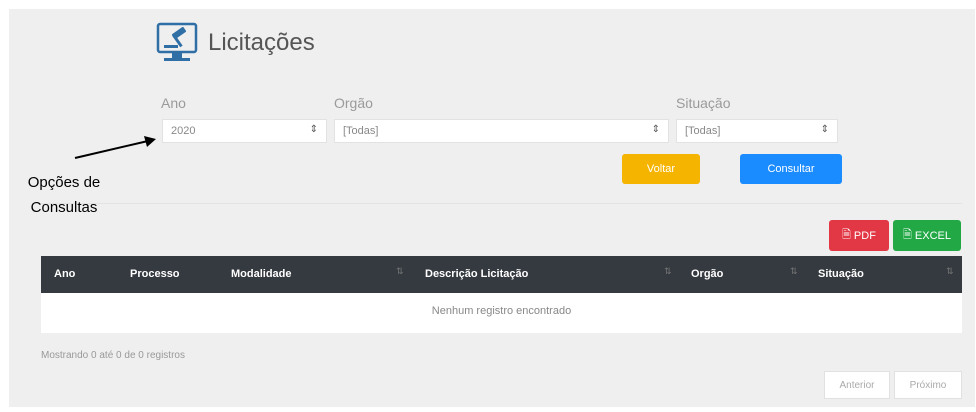 The image size is (976, 412). I want to click on empty-message: Nenhum registro encontrado, so click(501, 311).